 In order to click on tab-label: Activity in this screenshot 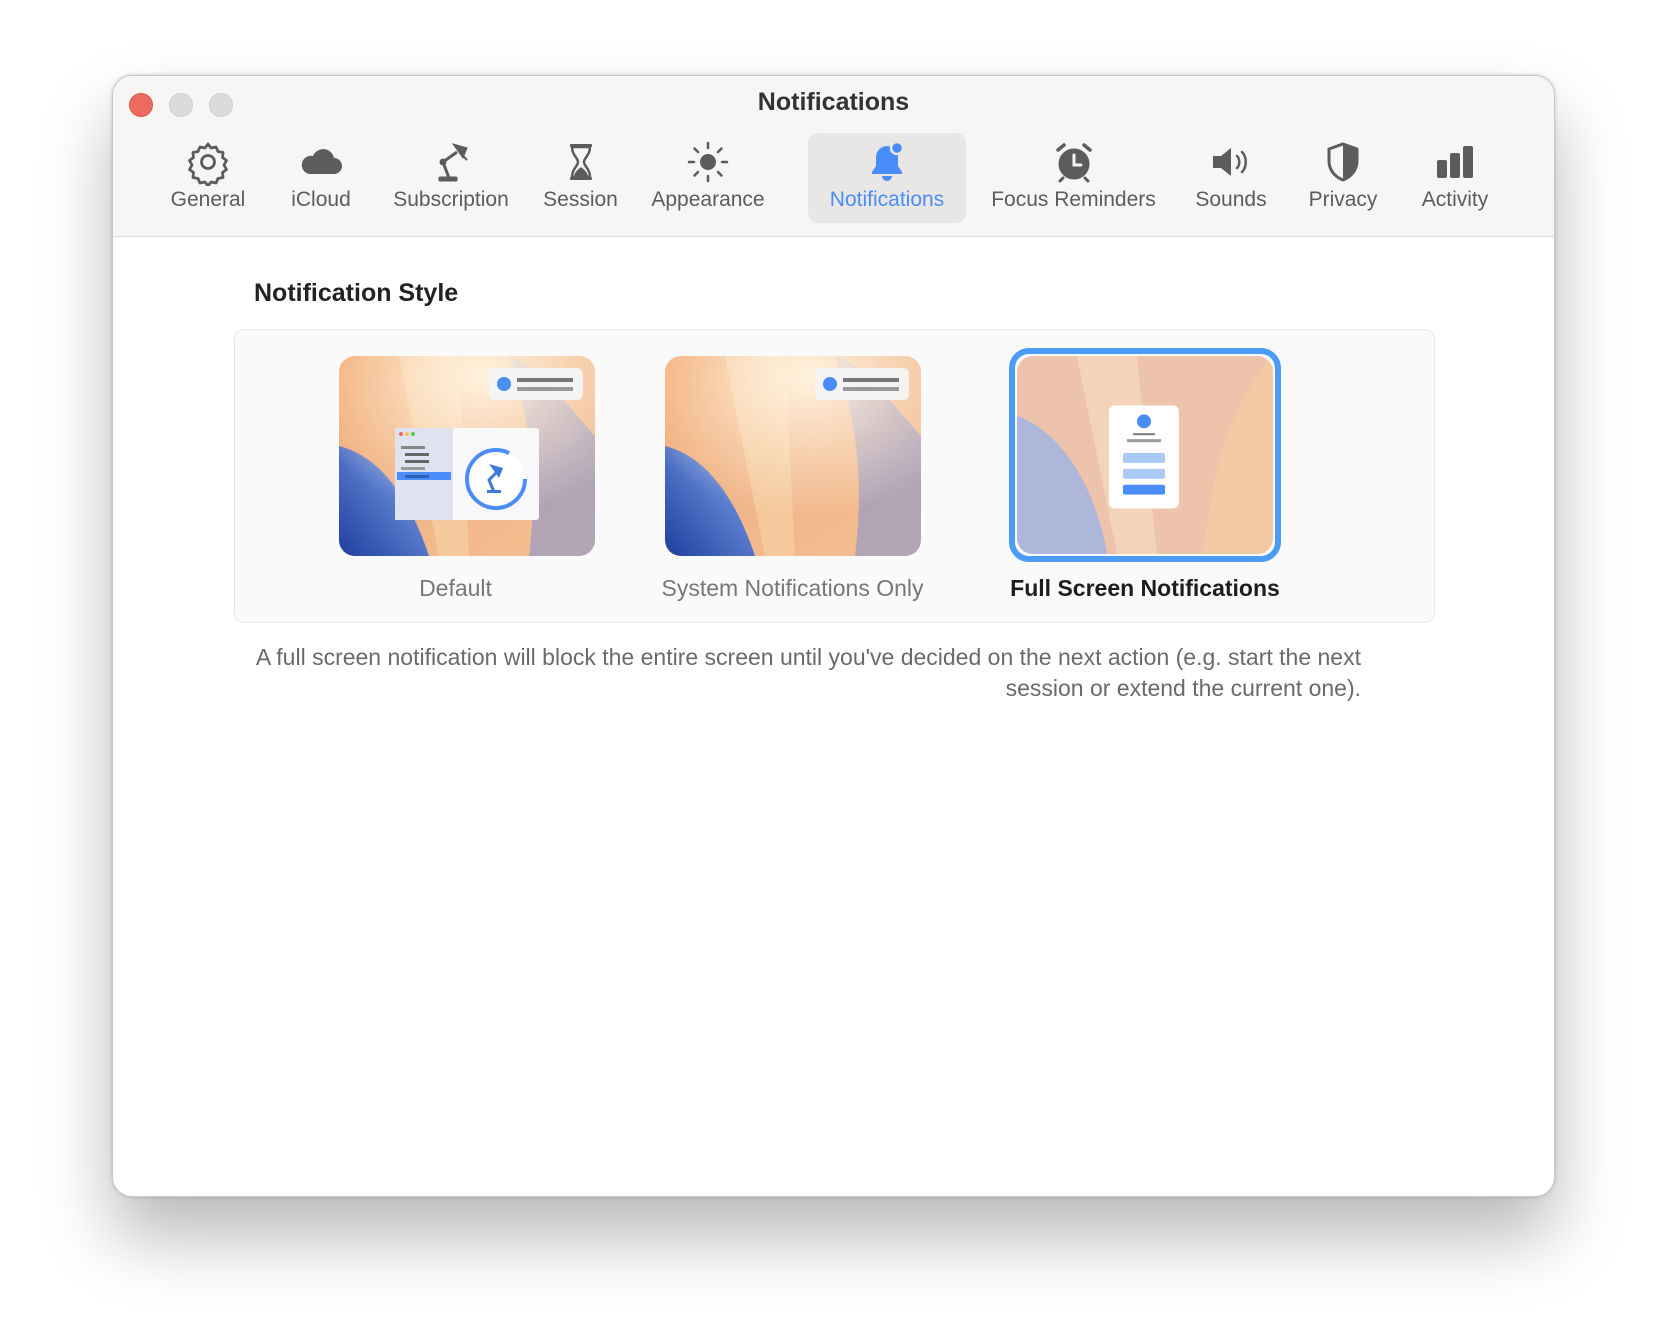, I will do `click(1455, 199)`.